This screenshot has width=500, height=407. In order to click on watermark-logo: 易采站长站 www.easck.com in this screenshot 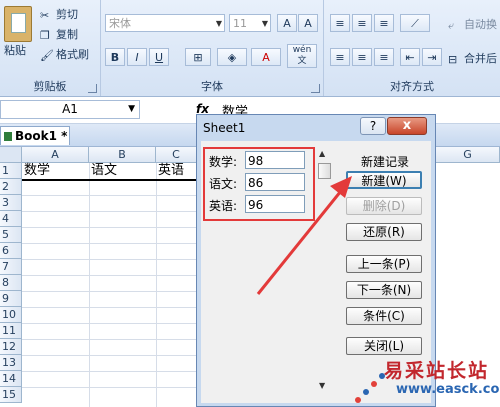, I will do `click(426, 378)`.